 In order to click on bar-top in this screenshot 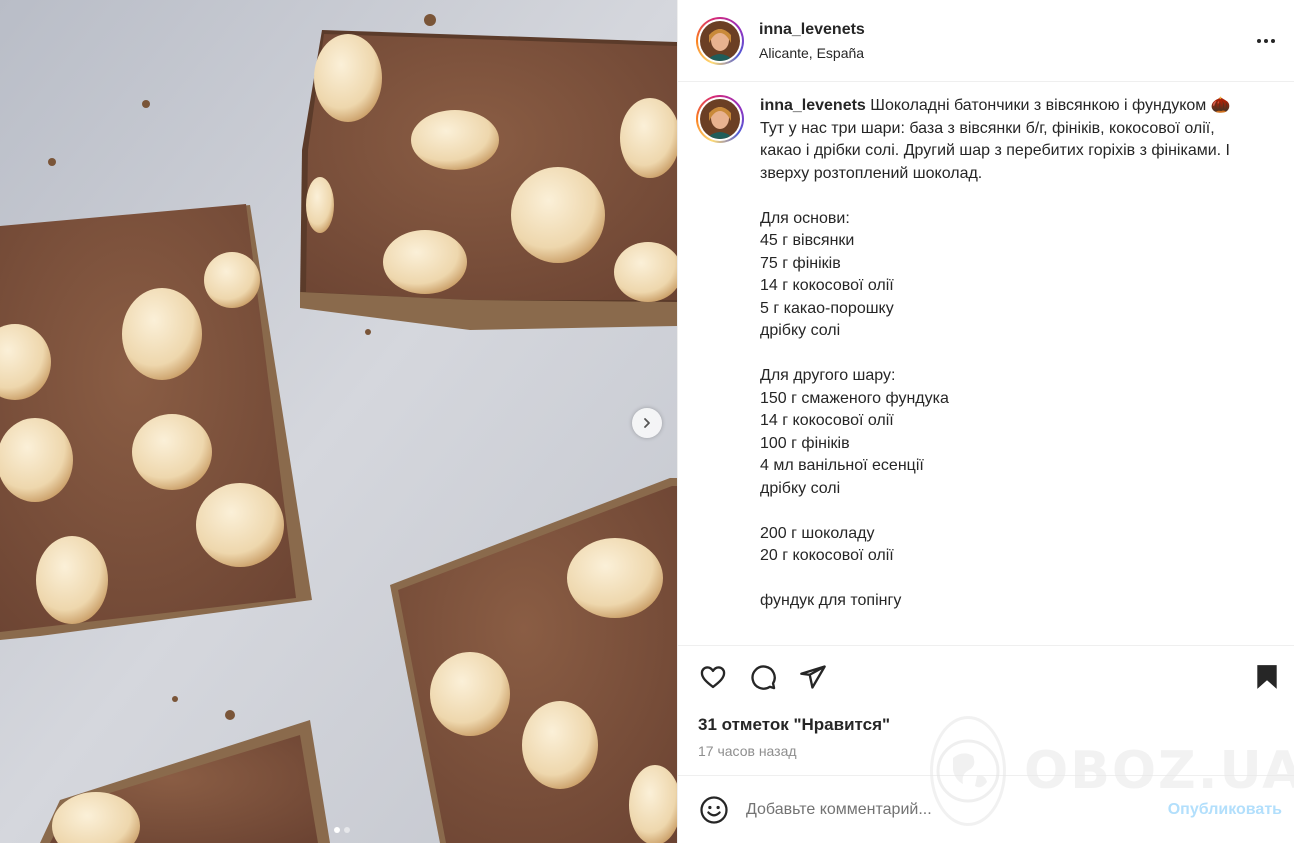, I will do `click(488, 180)`.